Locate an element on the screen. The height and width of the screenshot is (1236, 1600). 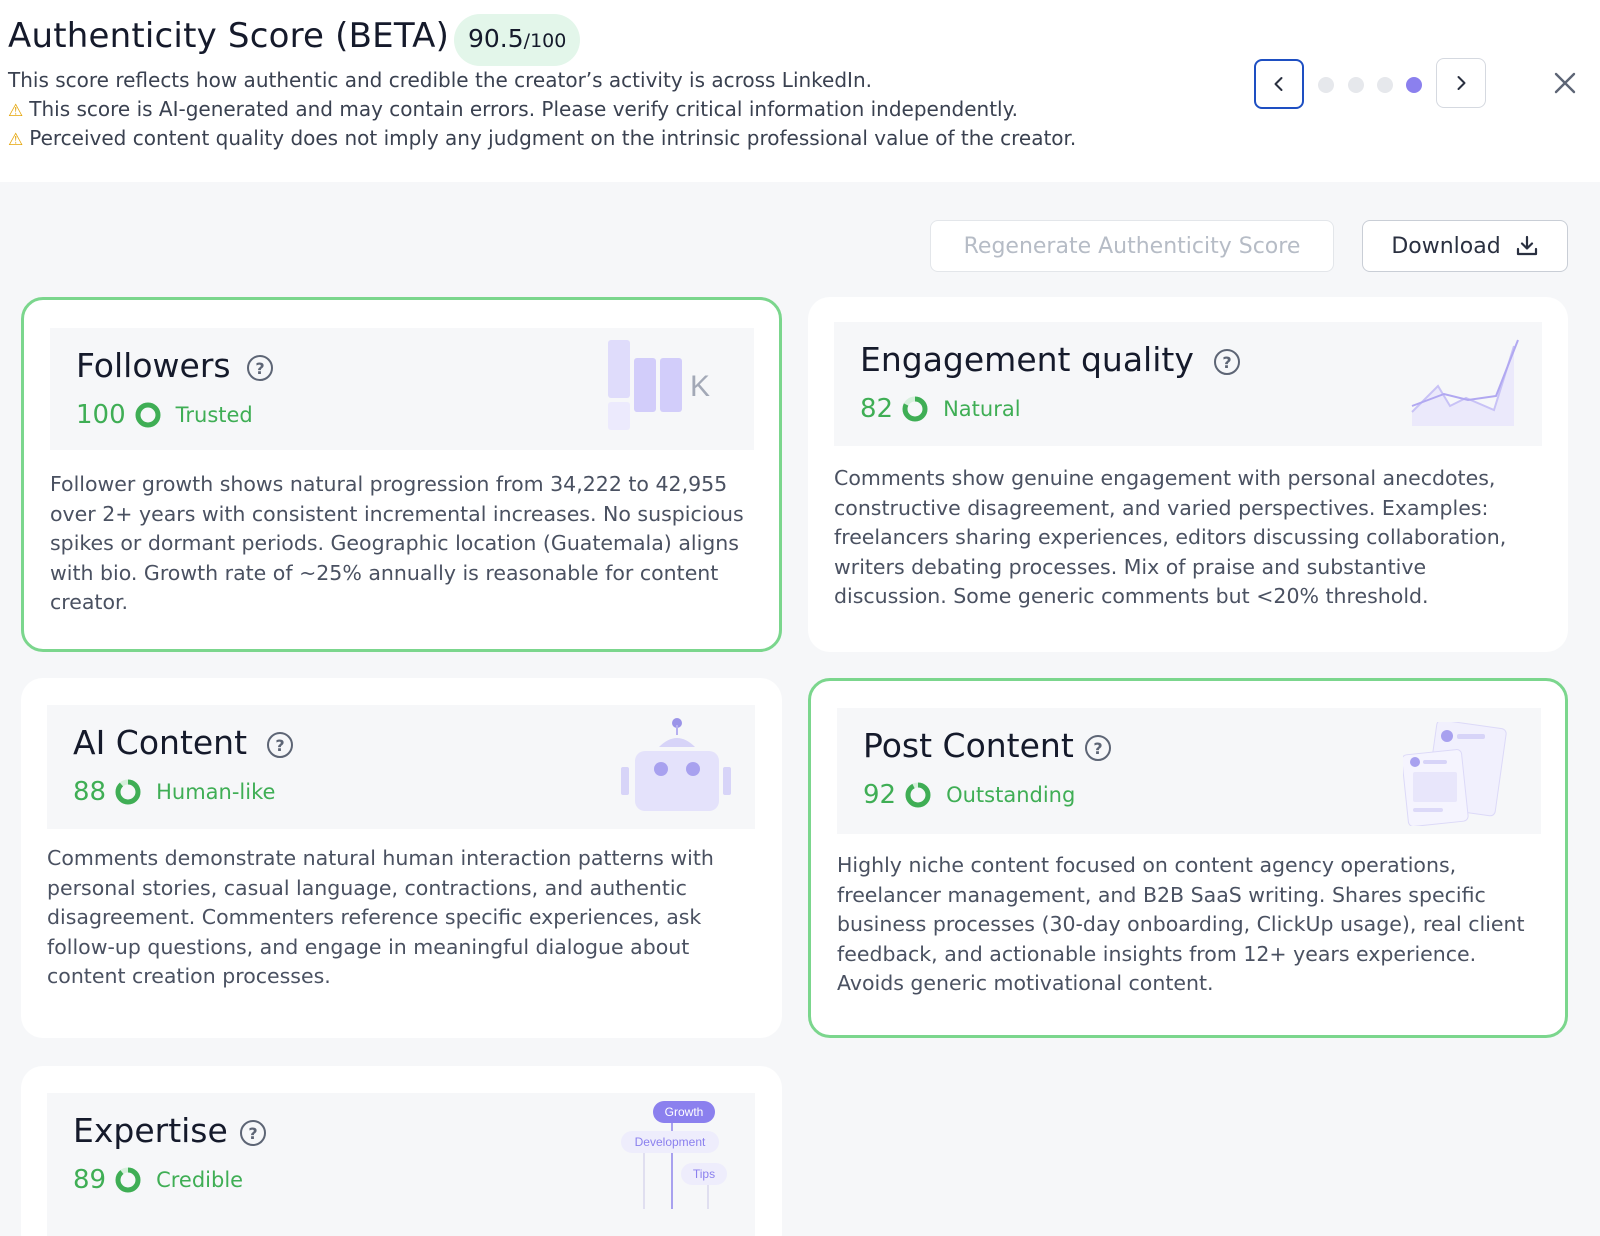
close-icon is located at coordinates (1565, 83).